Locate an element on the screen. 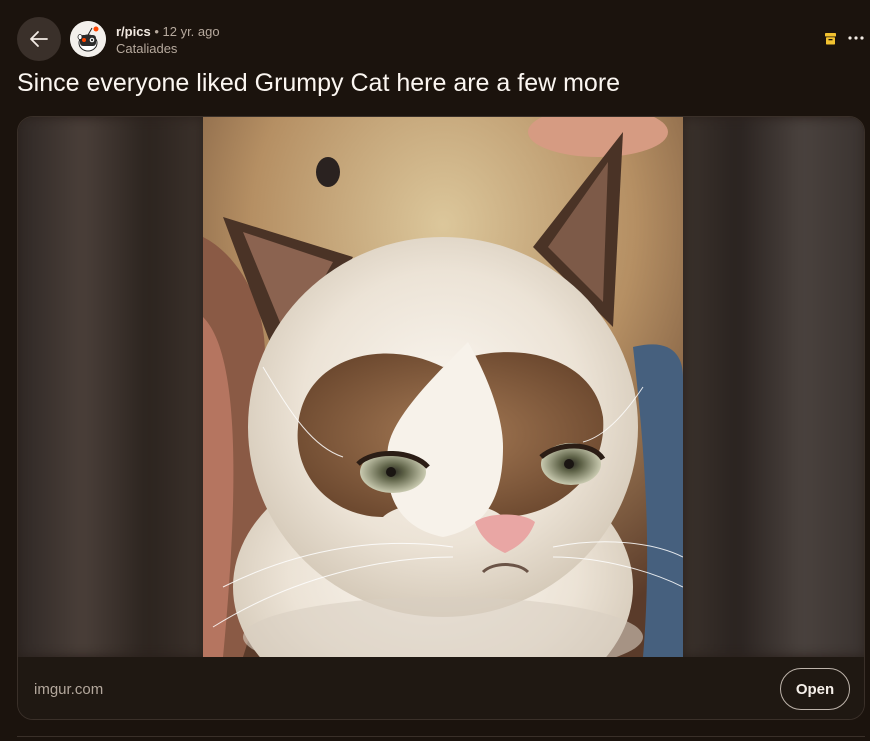 The height and width of the screenshot is (741, 870). subreddit-link: r/pics is located at coordinates (133, 31).